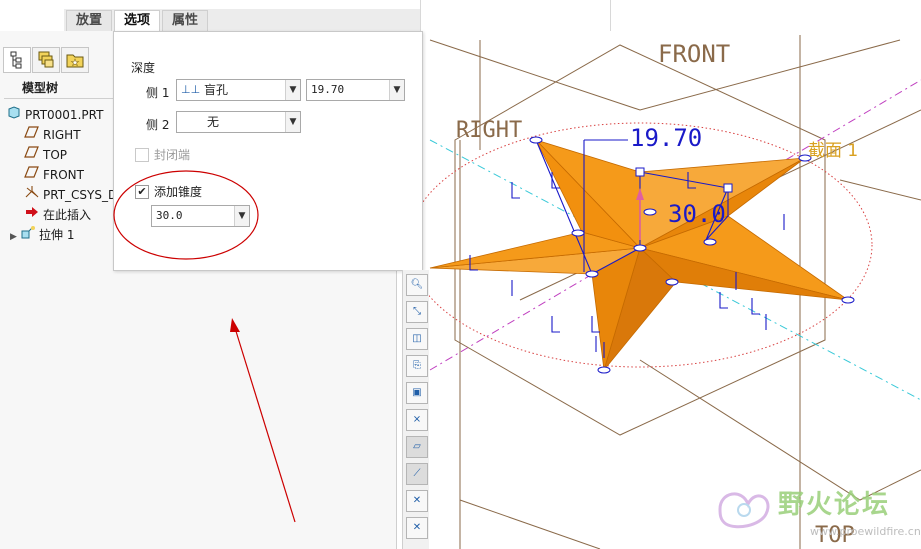  I want to click on layer-tree-tab-button, so click(46, 60).